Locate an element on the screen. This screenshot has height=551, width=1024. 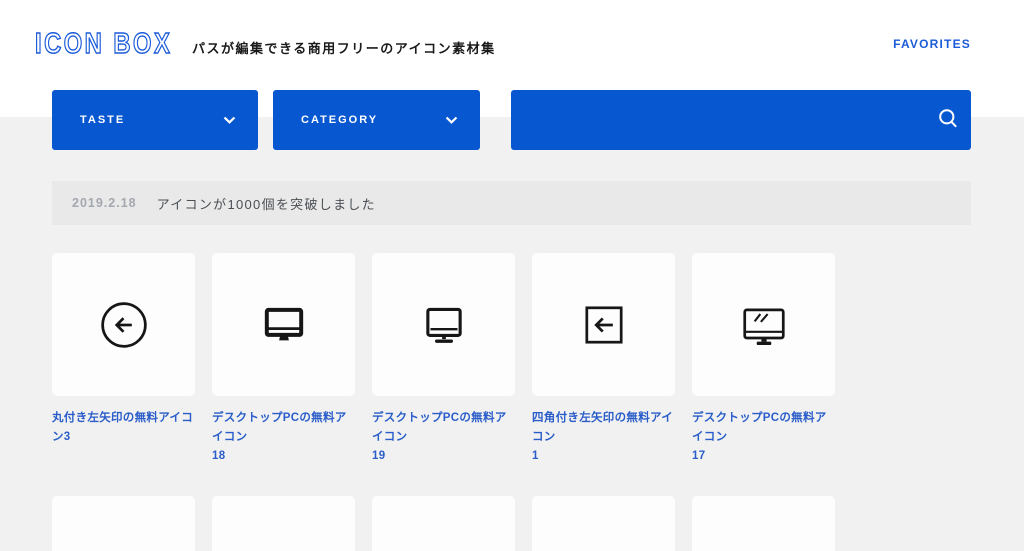
monitor-top-bar-icon is located at coordinates (604, 547).